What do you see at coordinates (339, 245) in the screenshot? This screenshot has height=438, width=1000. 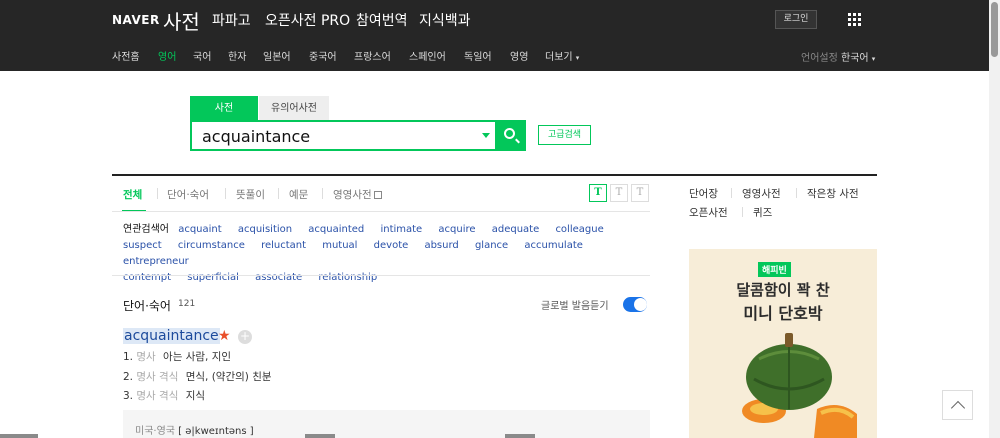 I see `related-term: mutual` at bounding box center [339, 245].